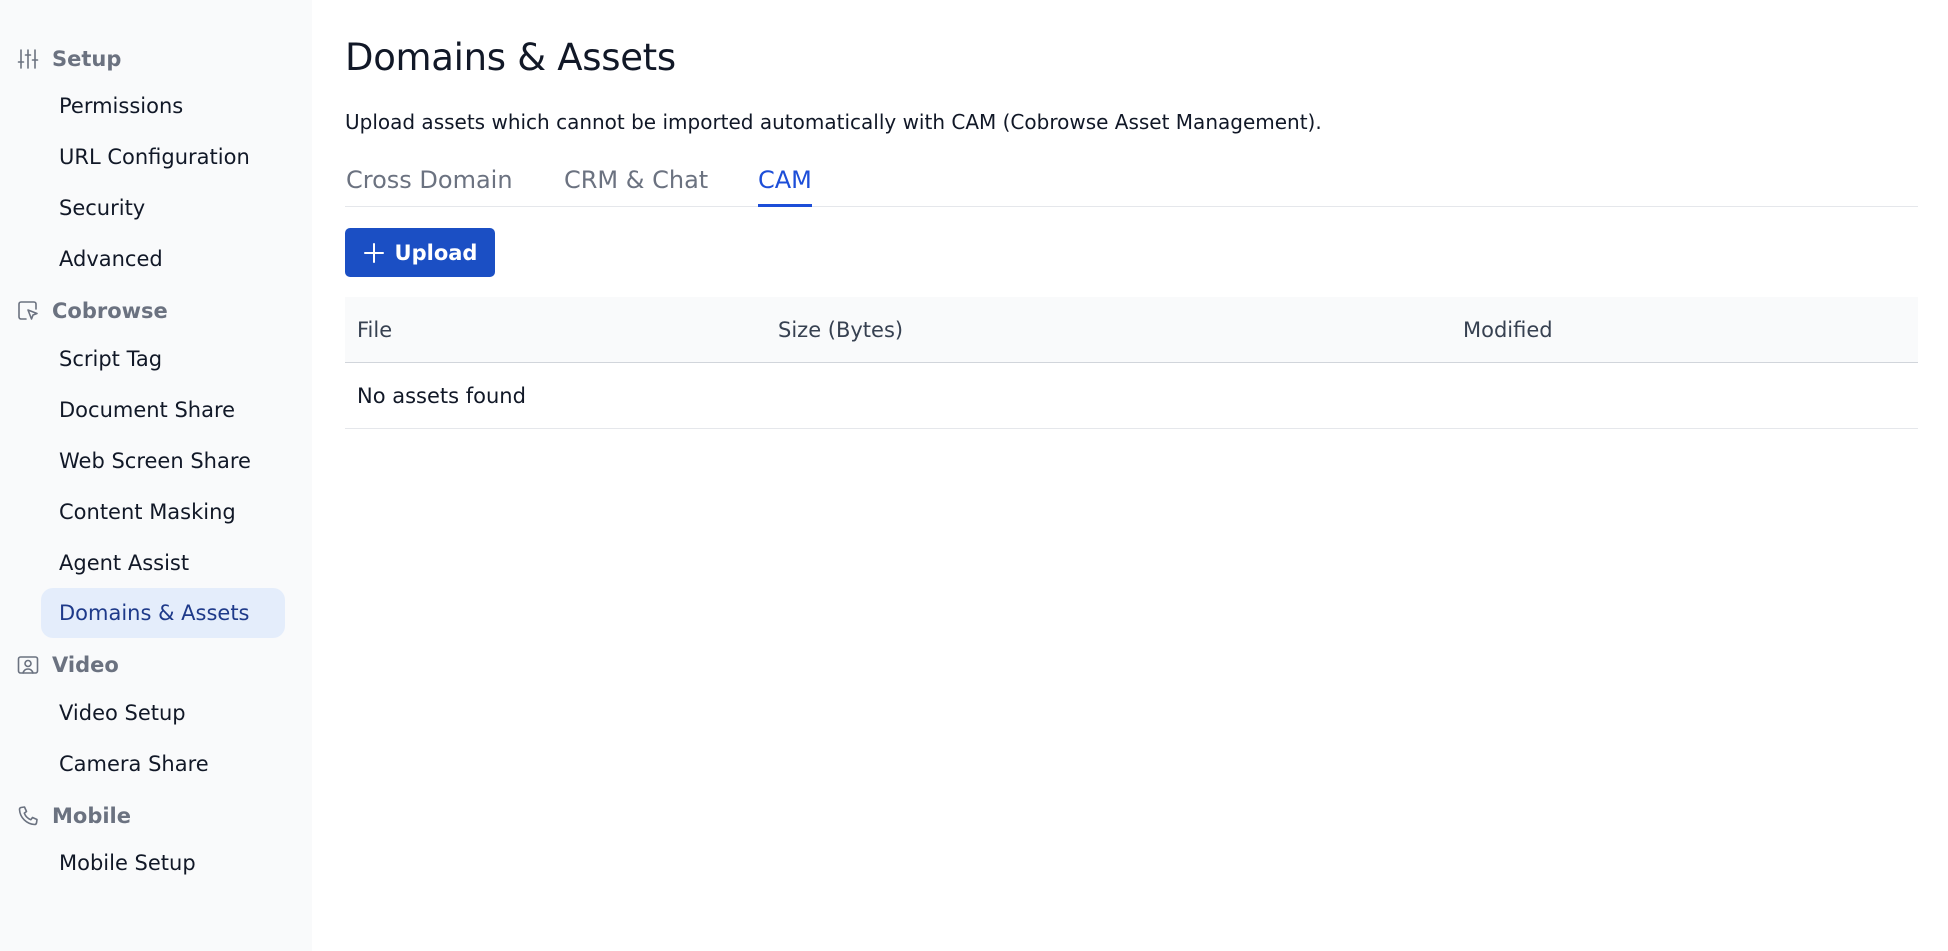 This screenshot has width=1948, height=951. I want to click on phone-icon, so click(28, 816).